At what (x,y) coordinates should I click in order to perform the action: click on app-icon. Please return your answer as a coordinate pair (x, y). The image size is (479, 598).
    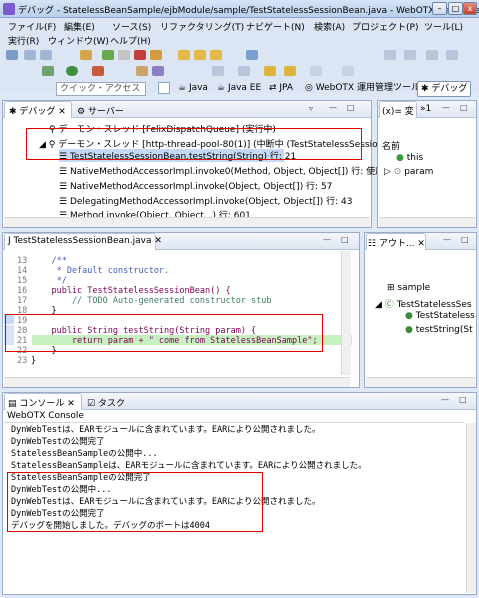
    Looking at the image, I should click on (9, 9).